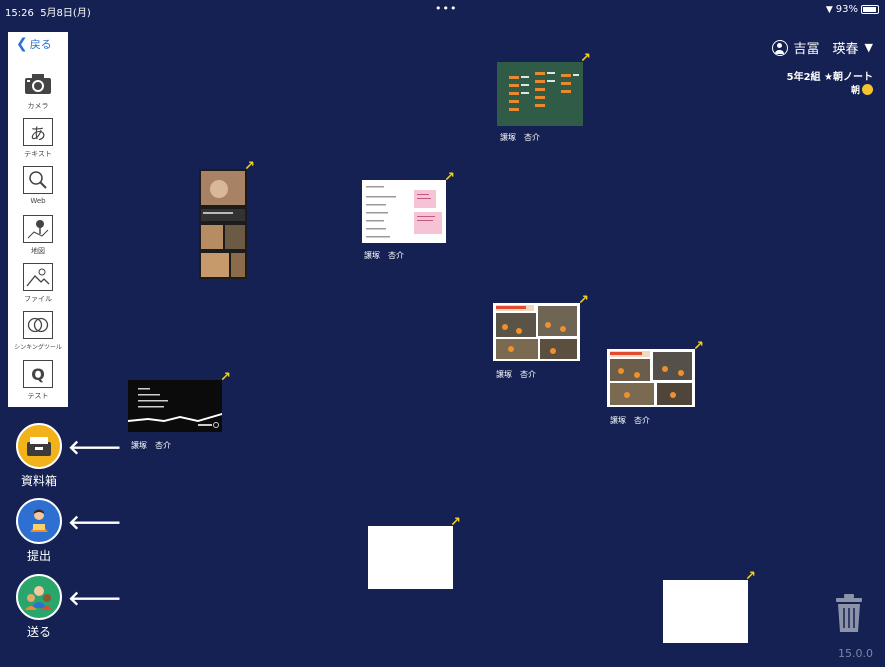 The height and width of the screenshot is (667, 885). I want to click on tool-file: ファイル, so click(38, 283).